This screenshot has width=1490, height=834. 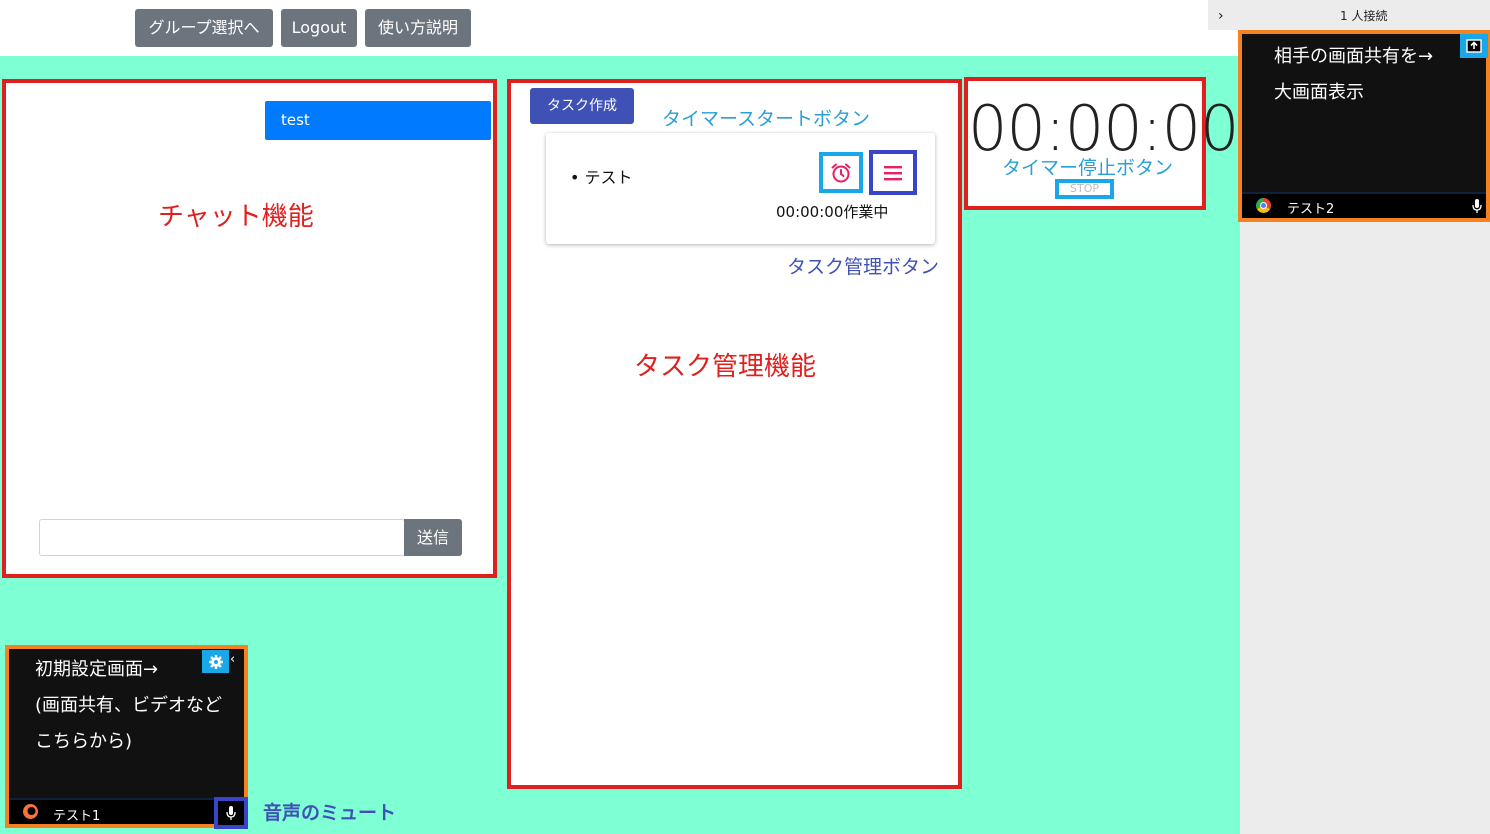 What do you see at coordinates (863, 267) in the screenshot?
I see `task-manage-annotation: タスク管理ボタン` at bounding box center [863, 267].